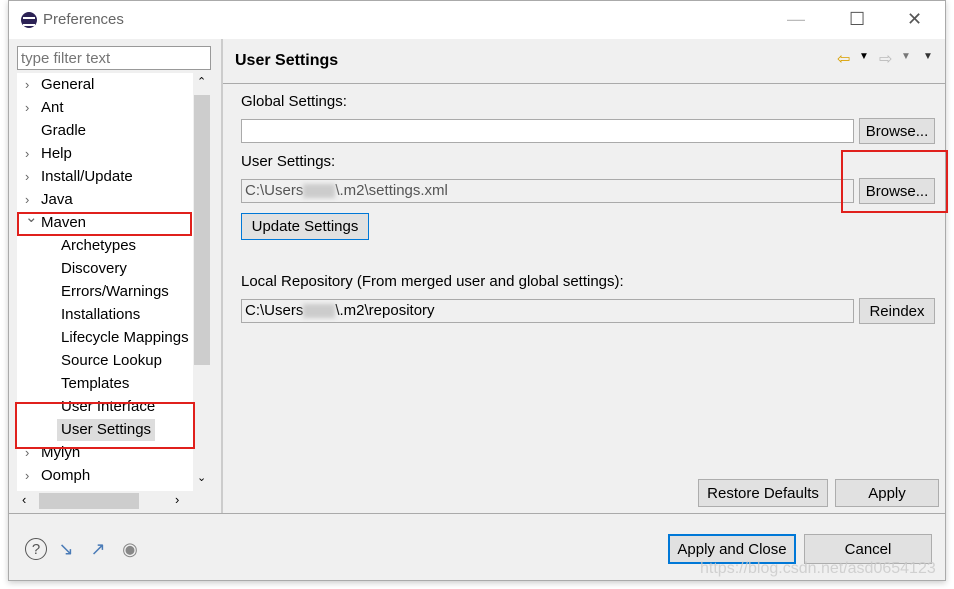 The height and width of the screenshot is (589, 954). Describe the element at coordinates (105, 425) in the screenshot. I see `highlight-user-settings` at that location.